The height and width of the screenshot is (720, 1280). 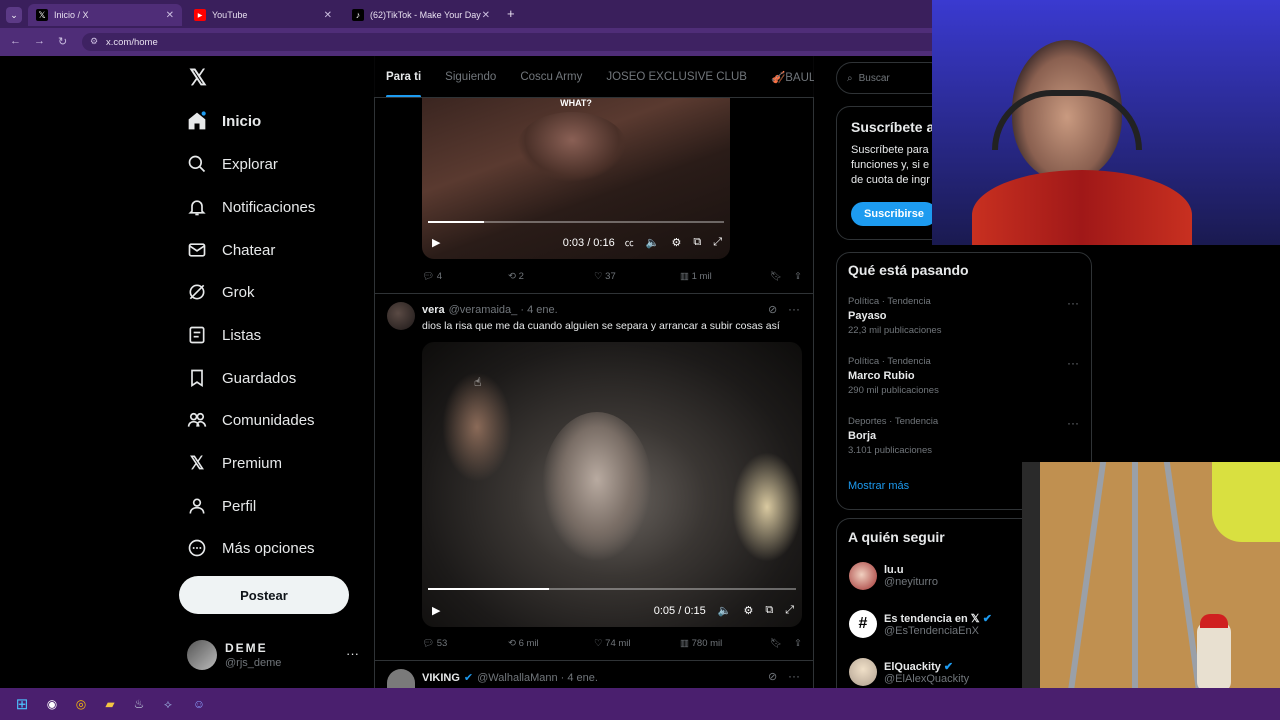 I want to click on video-controls: ▶ 0:03 / 0:16 ㏄ 🔈 ⚙ ⧉ ⤢, so click(x=577, y=242).